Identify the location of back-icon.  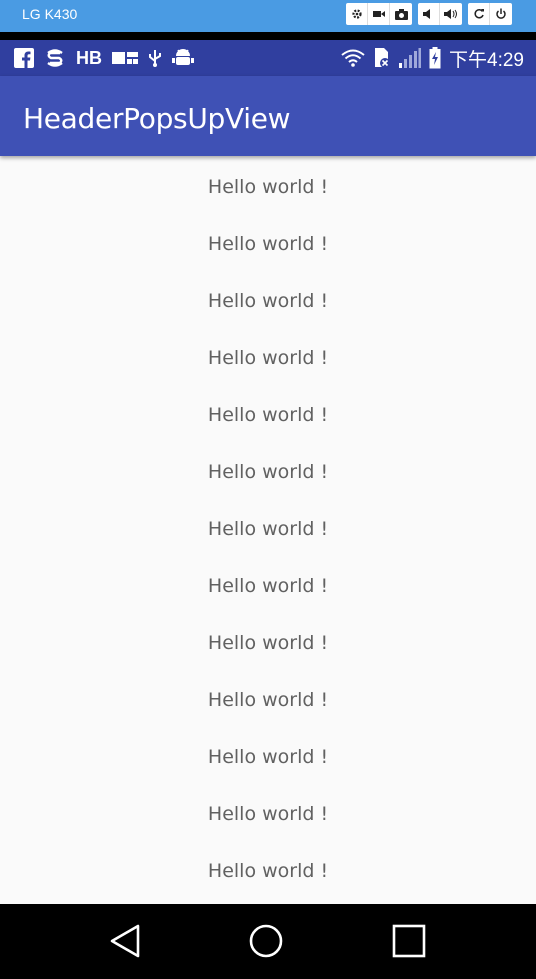
(125, 941).